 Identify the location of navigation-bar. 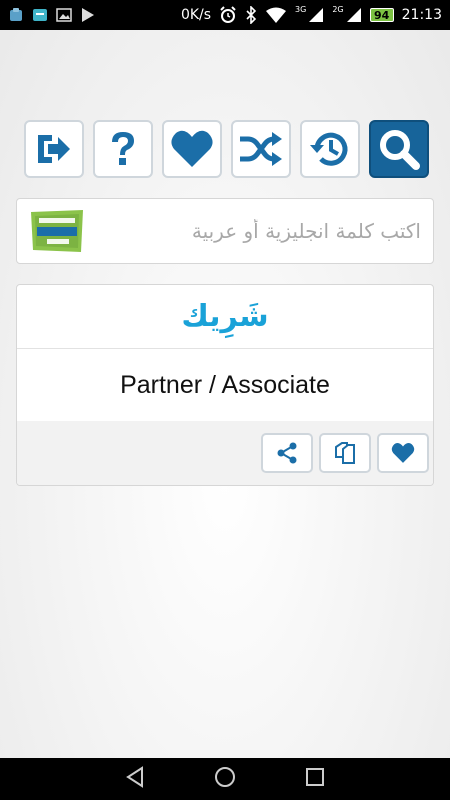
(225, 779).